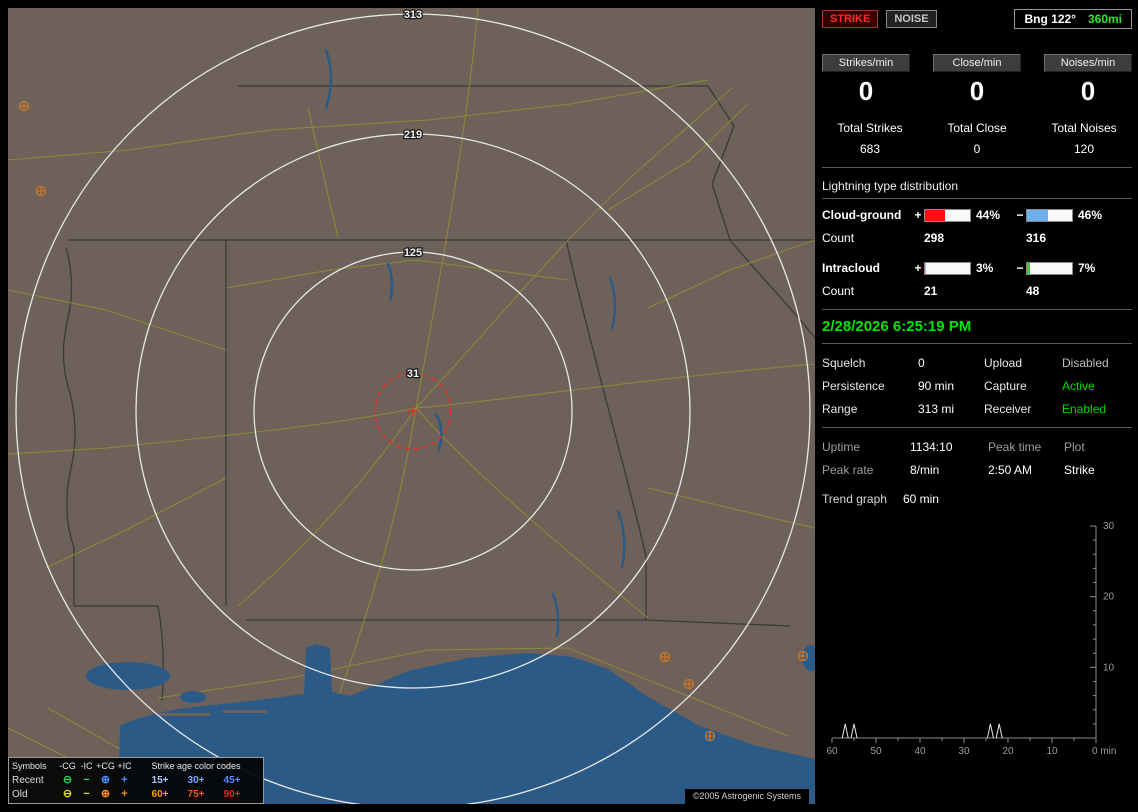  What do you see at coordinates (947, 268) in the screenshot?
I see `intracloud-positive-bar` at bounding box center [947, 268].